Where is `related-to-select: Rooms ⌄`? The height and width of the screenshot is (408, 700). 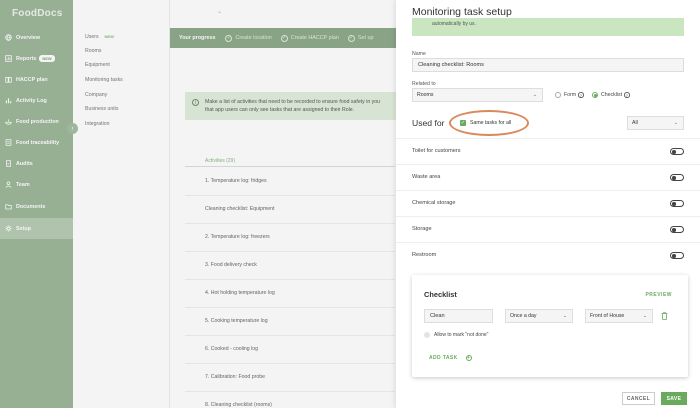 related-to-select: Rooms ⌄ is located at coordinates (477, 95).